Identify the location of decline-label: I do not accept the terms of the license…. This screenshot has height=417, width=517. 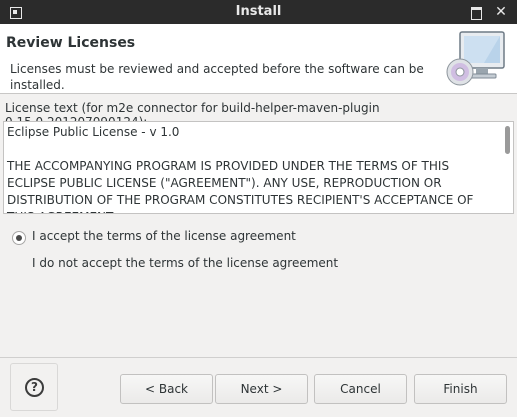
(185, 263).